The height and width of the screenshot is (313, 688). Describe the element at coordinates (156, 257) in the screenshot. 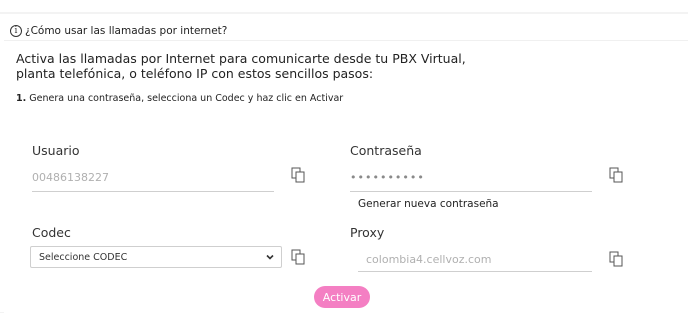

I see `codec-select: Seleccione CODEC` at that location.